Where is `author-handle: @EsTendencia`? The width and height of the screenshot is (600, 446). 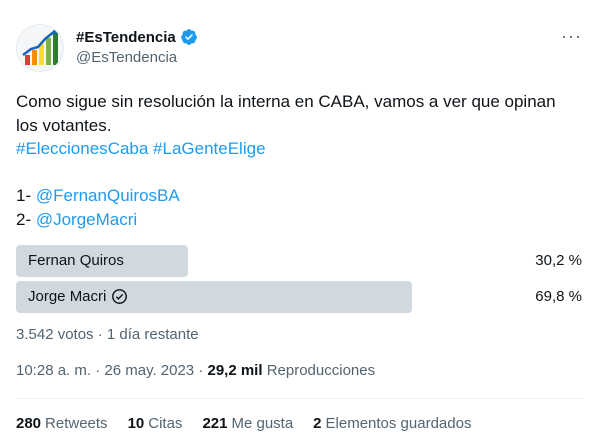 author-handle: @EsTendencia is located at coordinates (126, 57).